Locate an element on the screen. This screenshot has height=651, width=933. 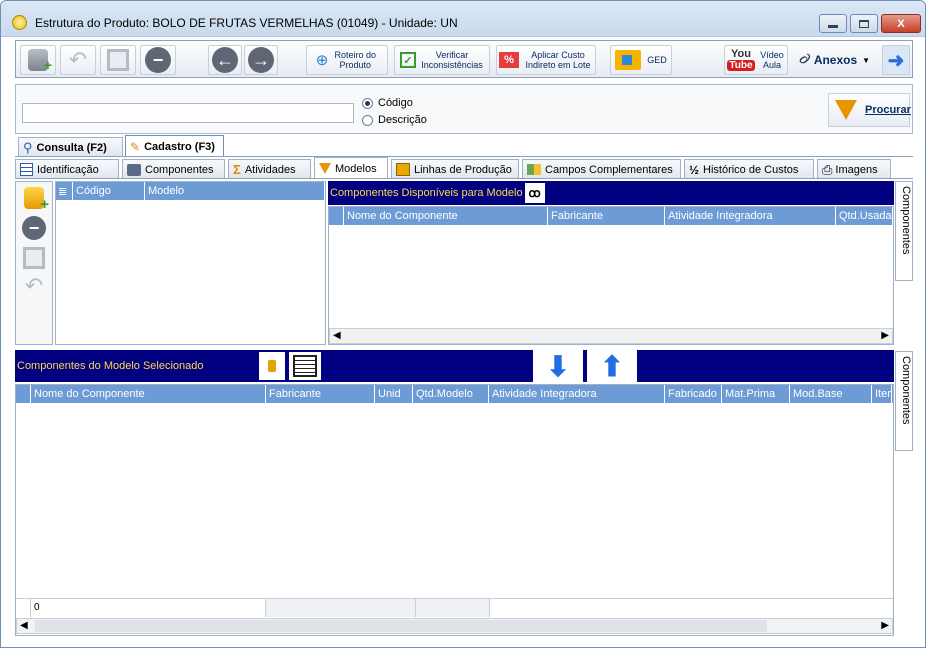
aplicar-custo-label: Aplicar Custo Indireto em Lote is located at coordinates (558, 60).